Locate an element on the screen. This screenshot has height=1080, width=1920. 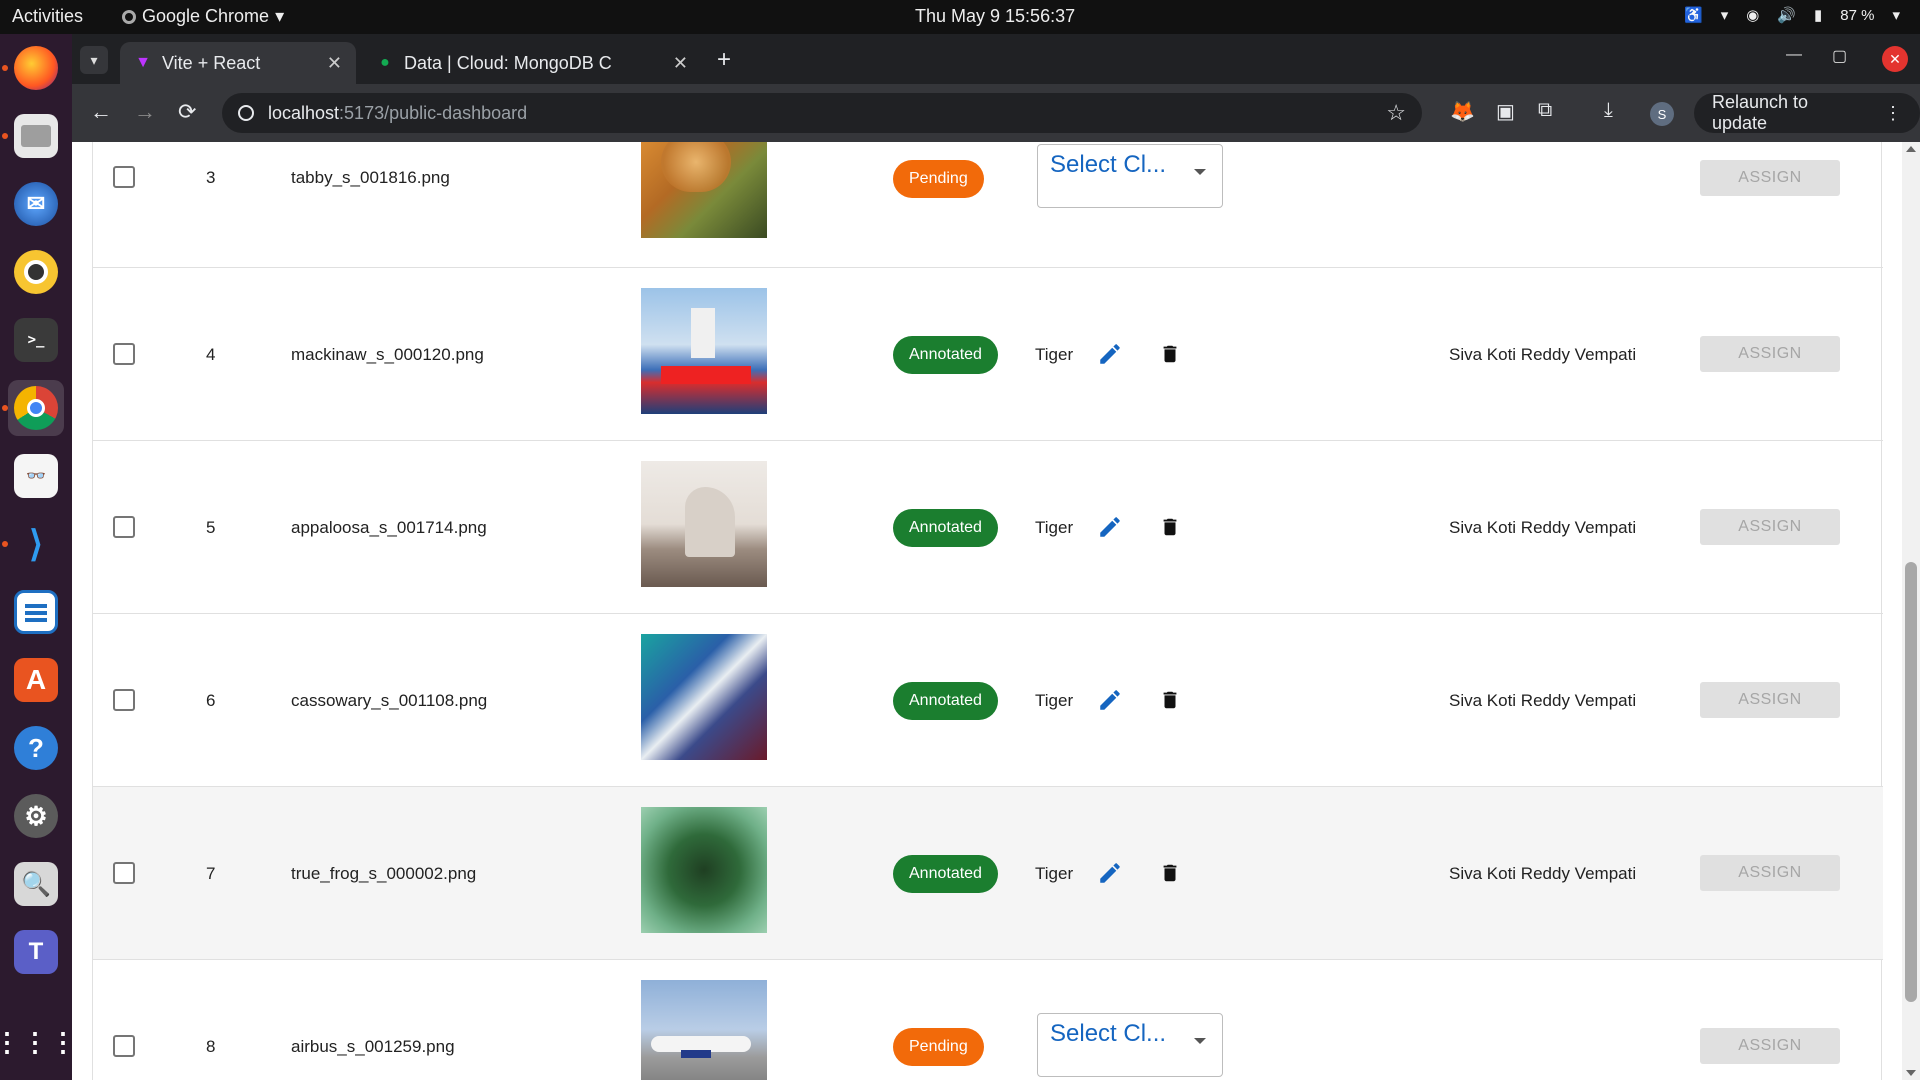
activities-button: Activities is located at coordinates (47, 16).